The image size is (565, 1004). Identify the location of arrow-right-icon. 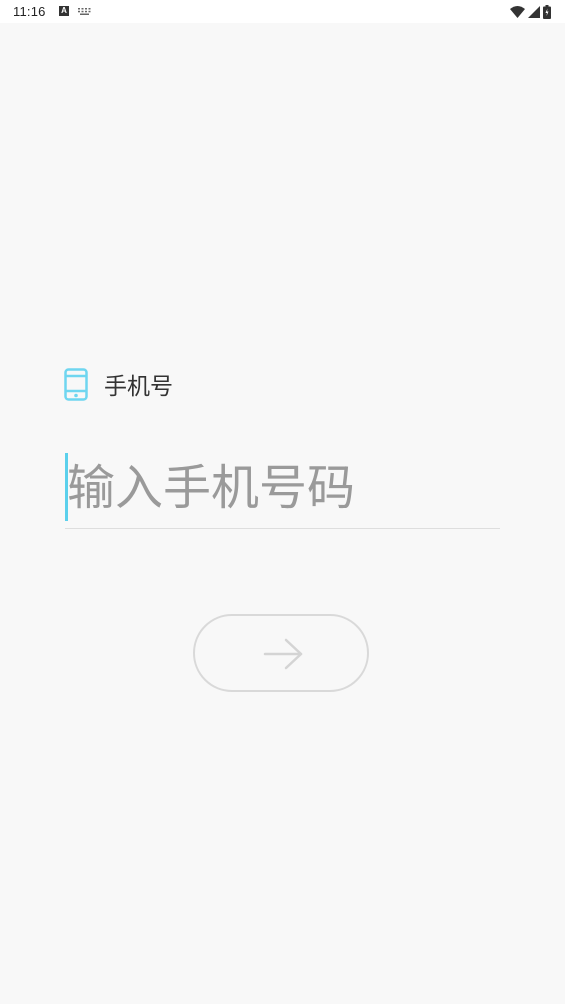
(283, 654).